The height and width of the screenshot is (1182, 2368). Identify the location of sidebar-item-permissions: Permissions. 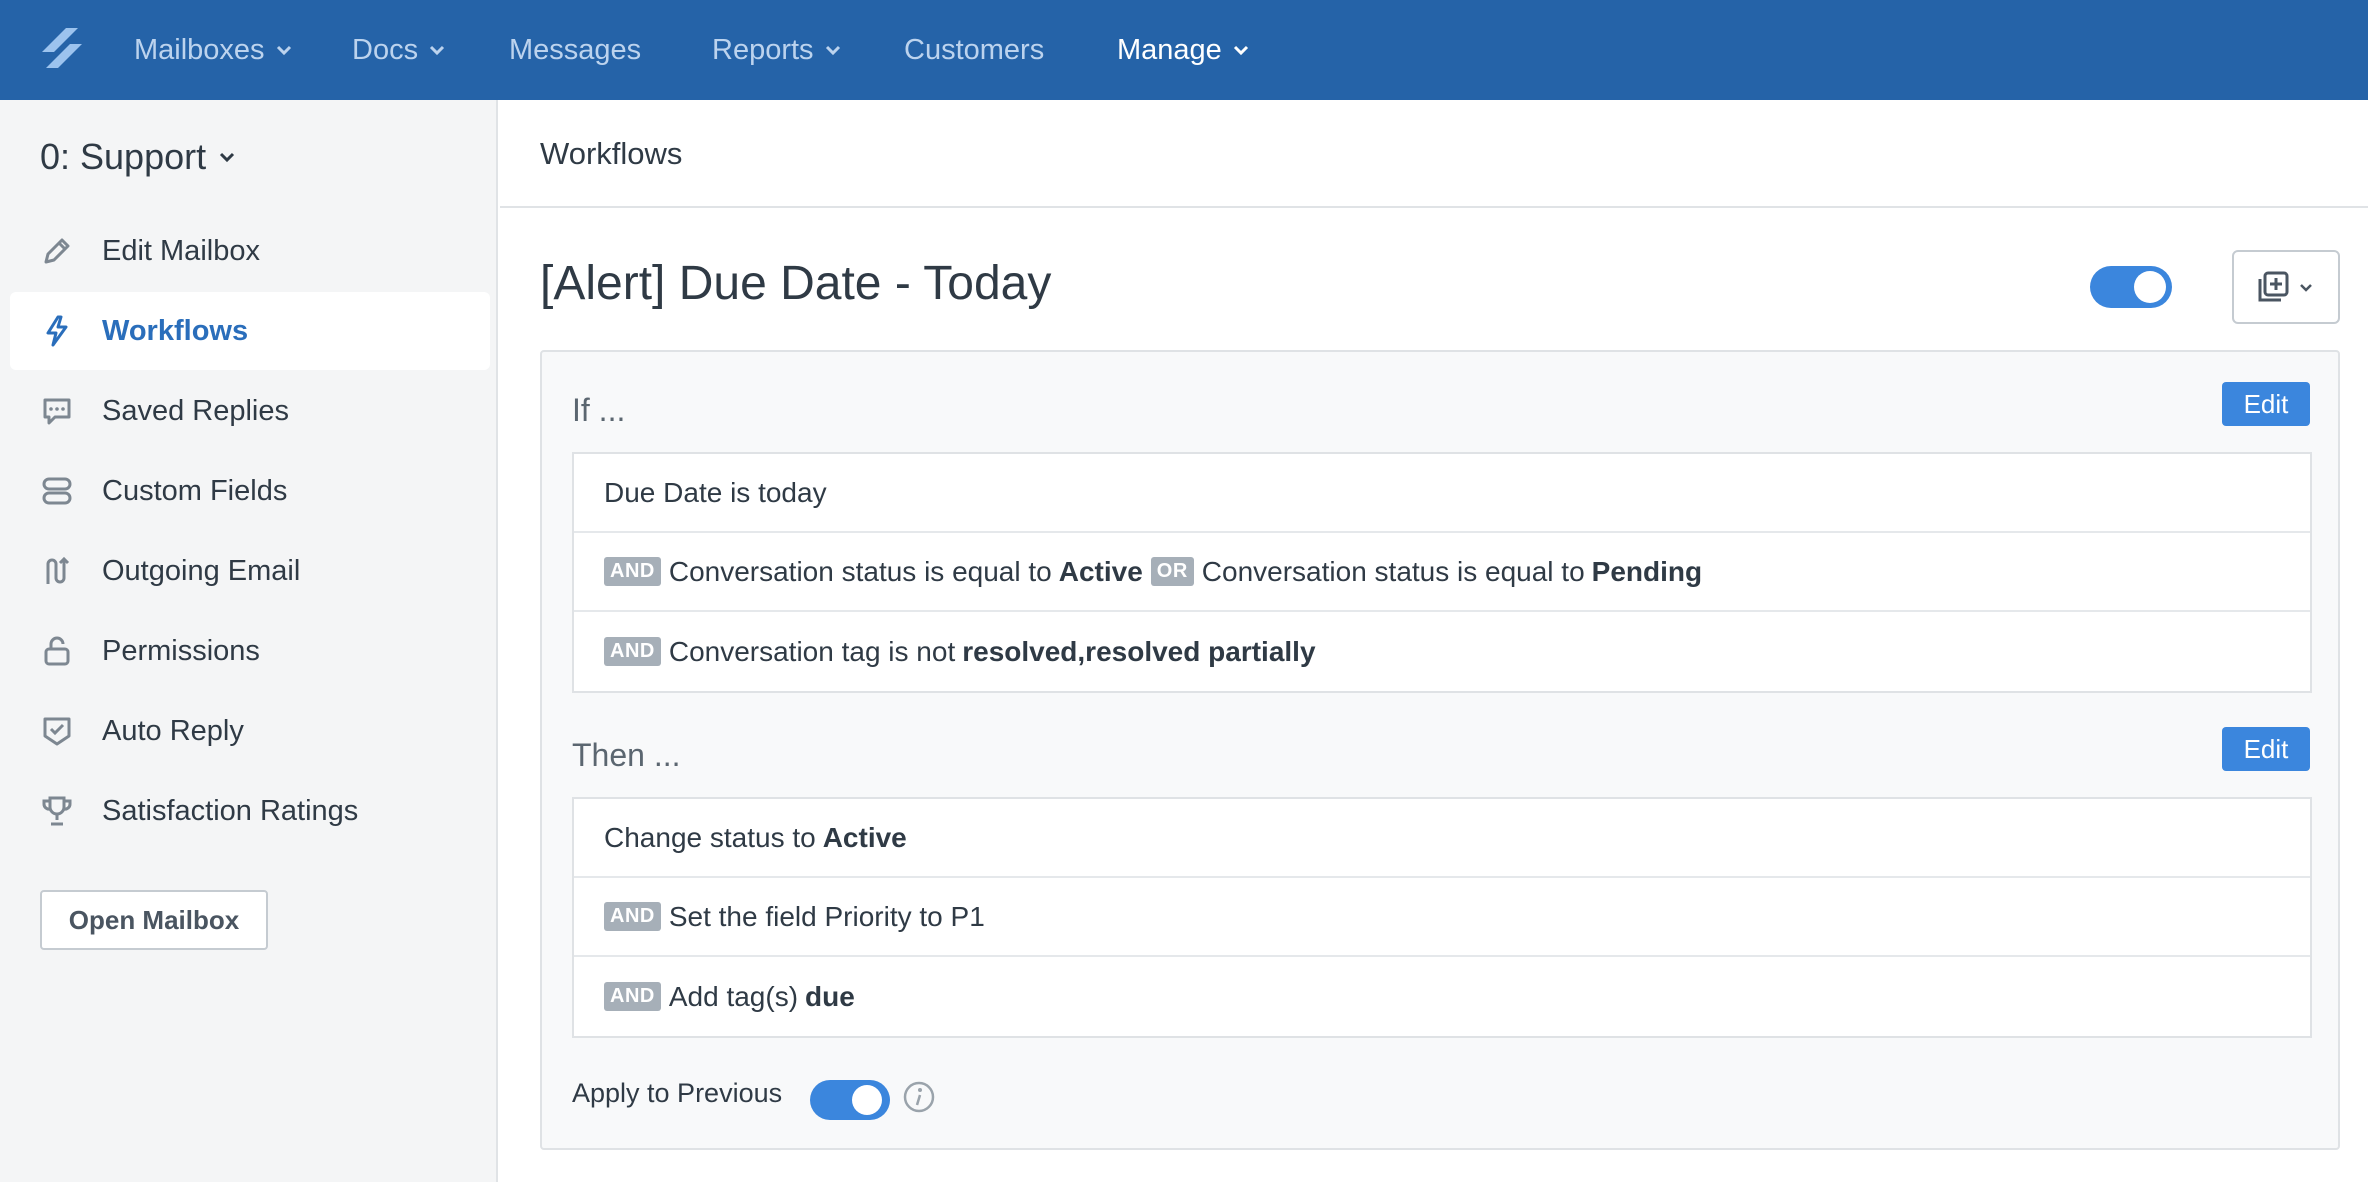
(250, 651).